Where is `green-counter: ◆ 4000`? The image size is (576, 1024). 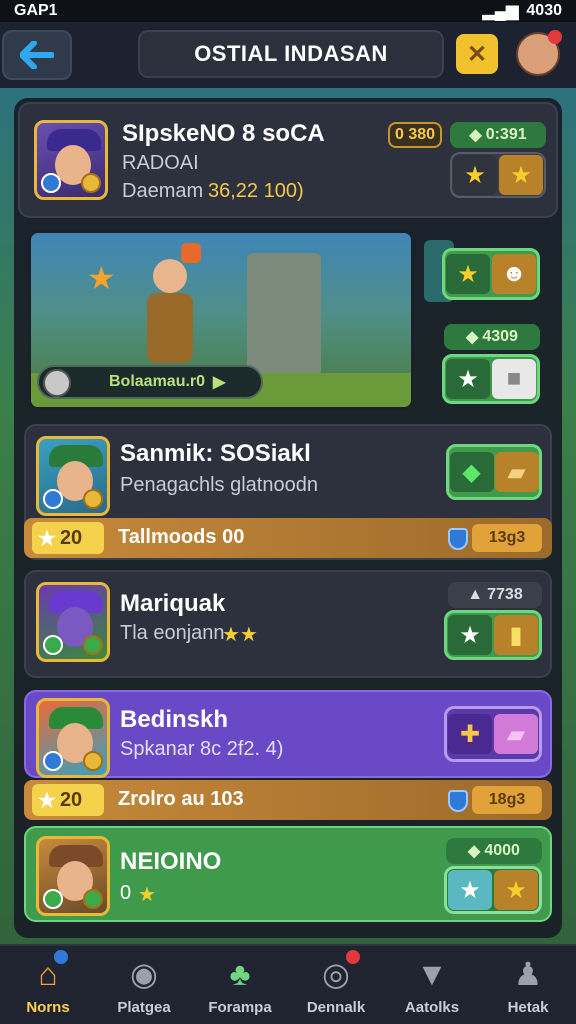 green-counter: ◆ 4000 is located at coordinates (494, 851).